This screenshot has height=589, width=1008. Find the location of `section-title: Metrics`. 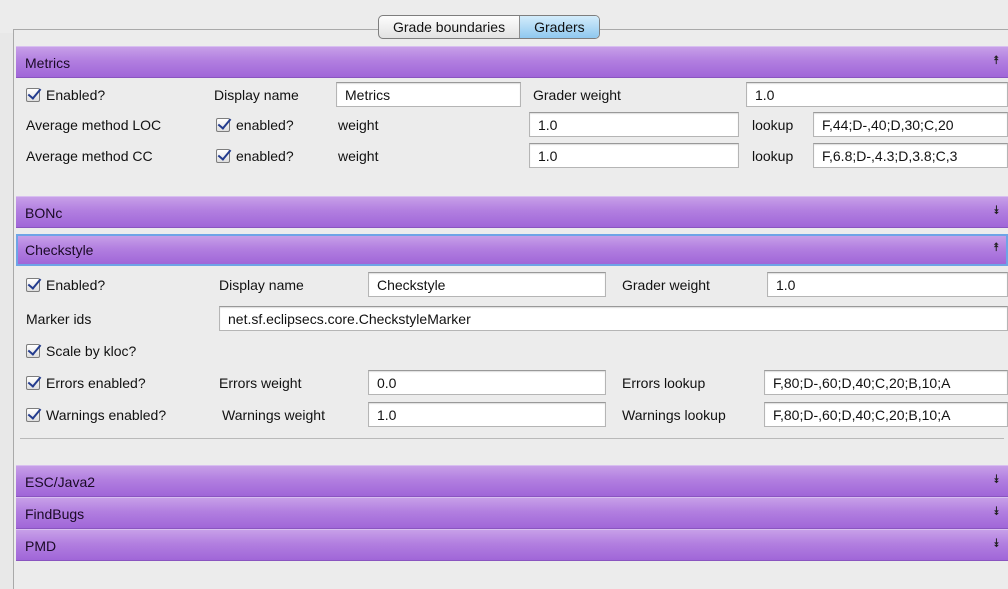

section-title: Metrics is located at coordinates (48, 63).